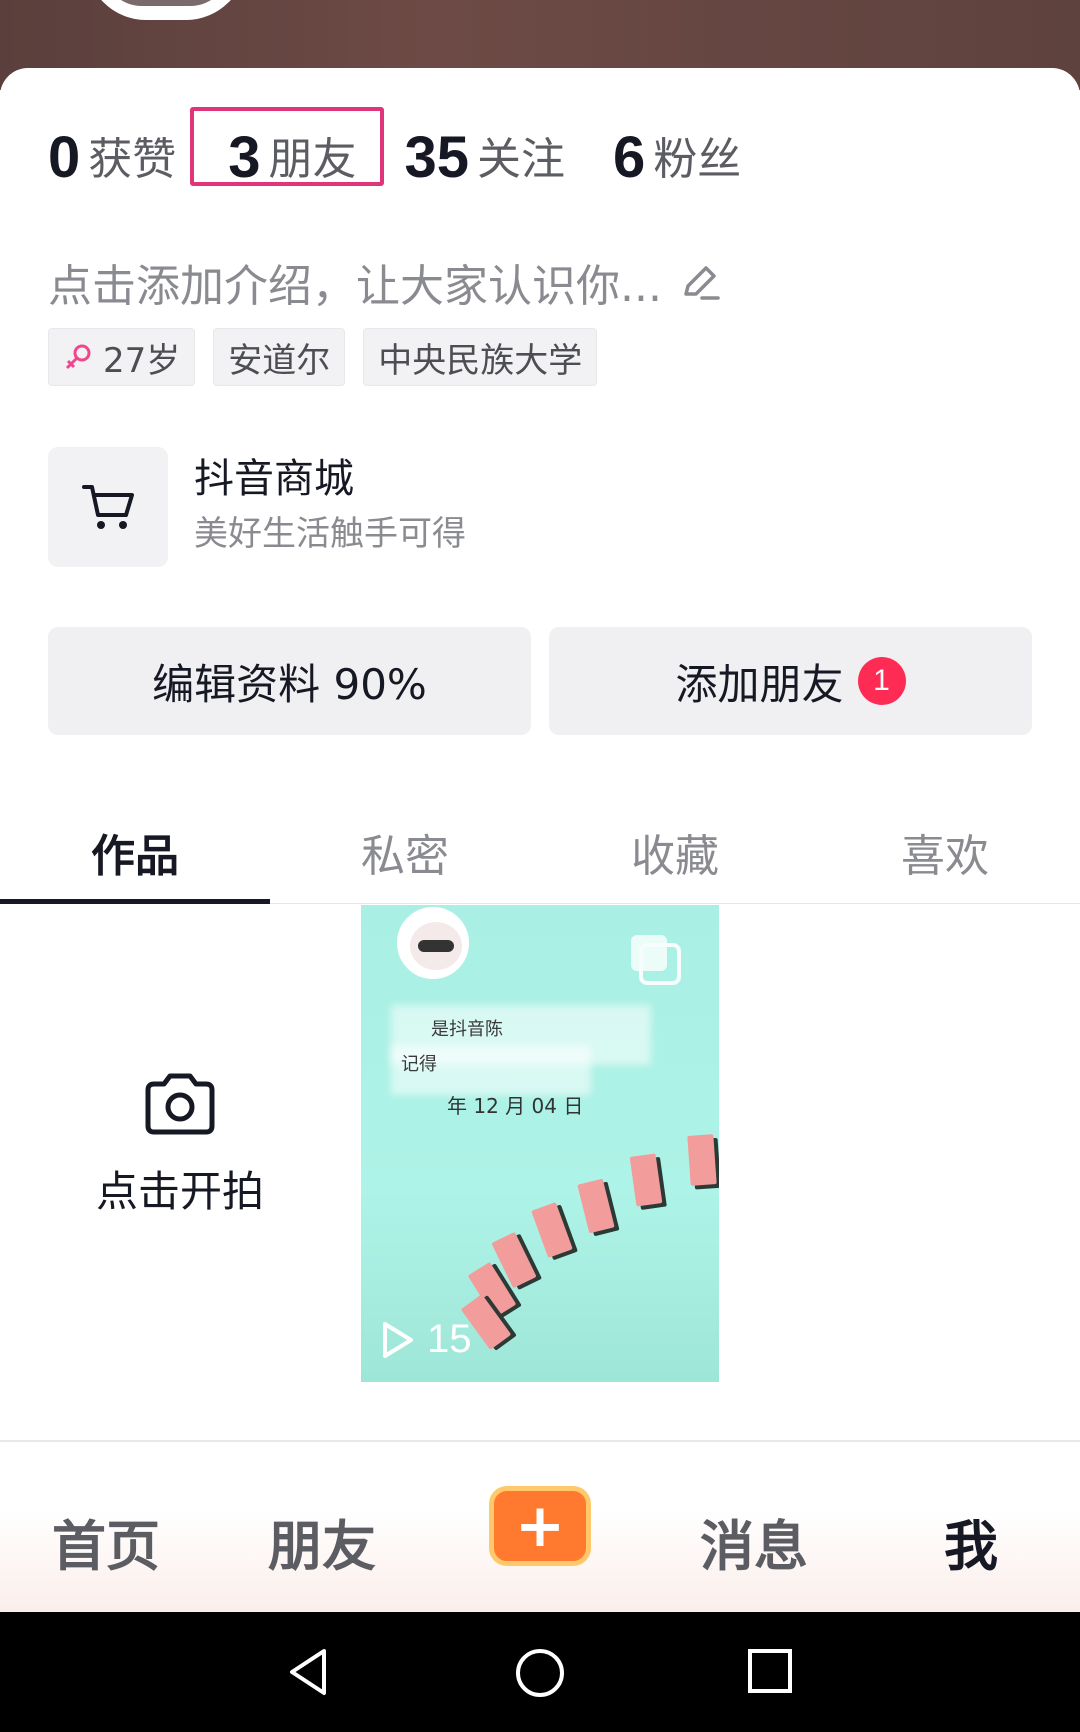 The width and height of the screenshot is (1080, 1732). I want to click on add-friend-label: 添加朋友, so click(759, 684).